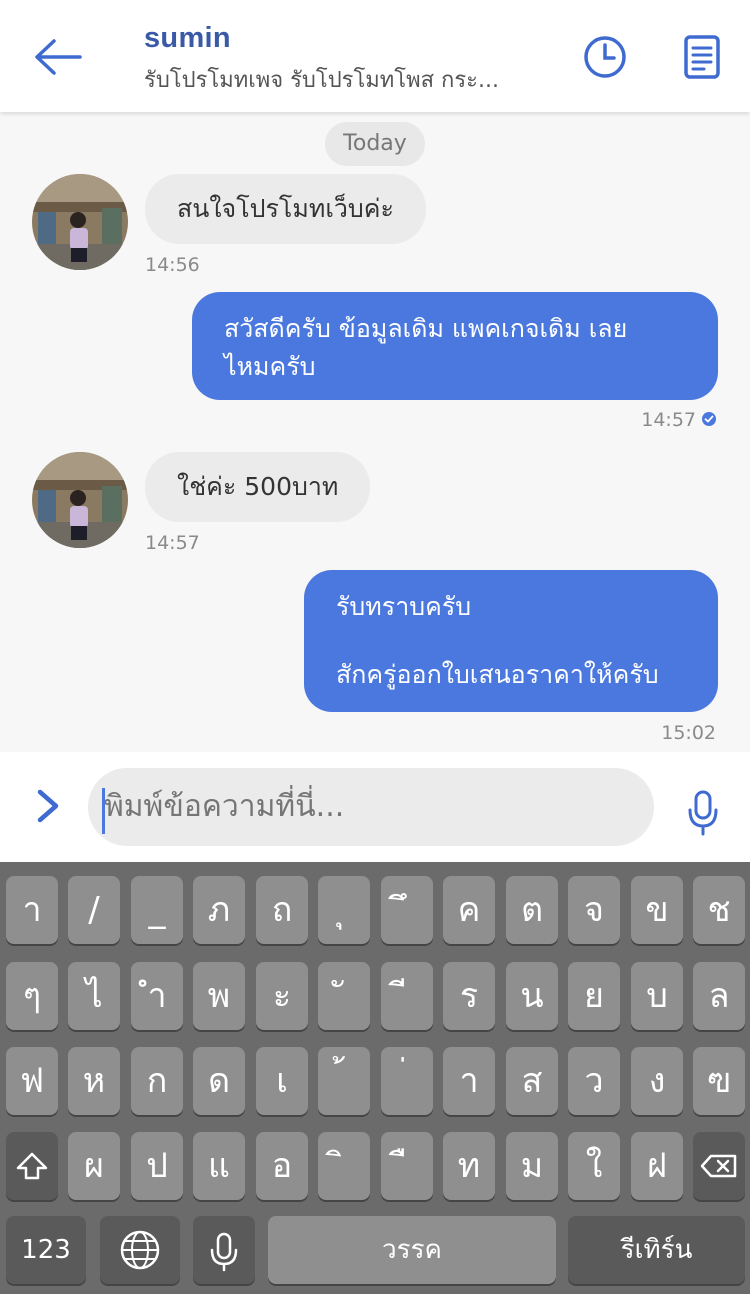 The image size is (750, 1294). Describe the element at coordinates (285, 209) in the screenshot. I see `incoming-message-bubble: สนใจโปรโมทเว็บค่ะ` at that location.